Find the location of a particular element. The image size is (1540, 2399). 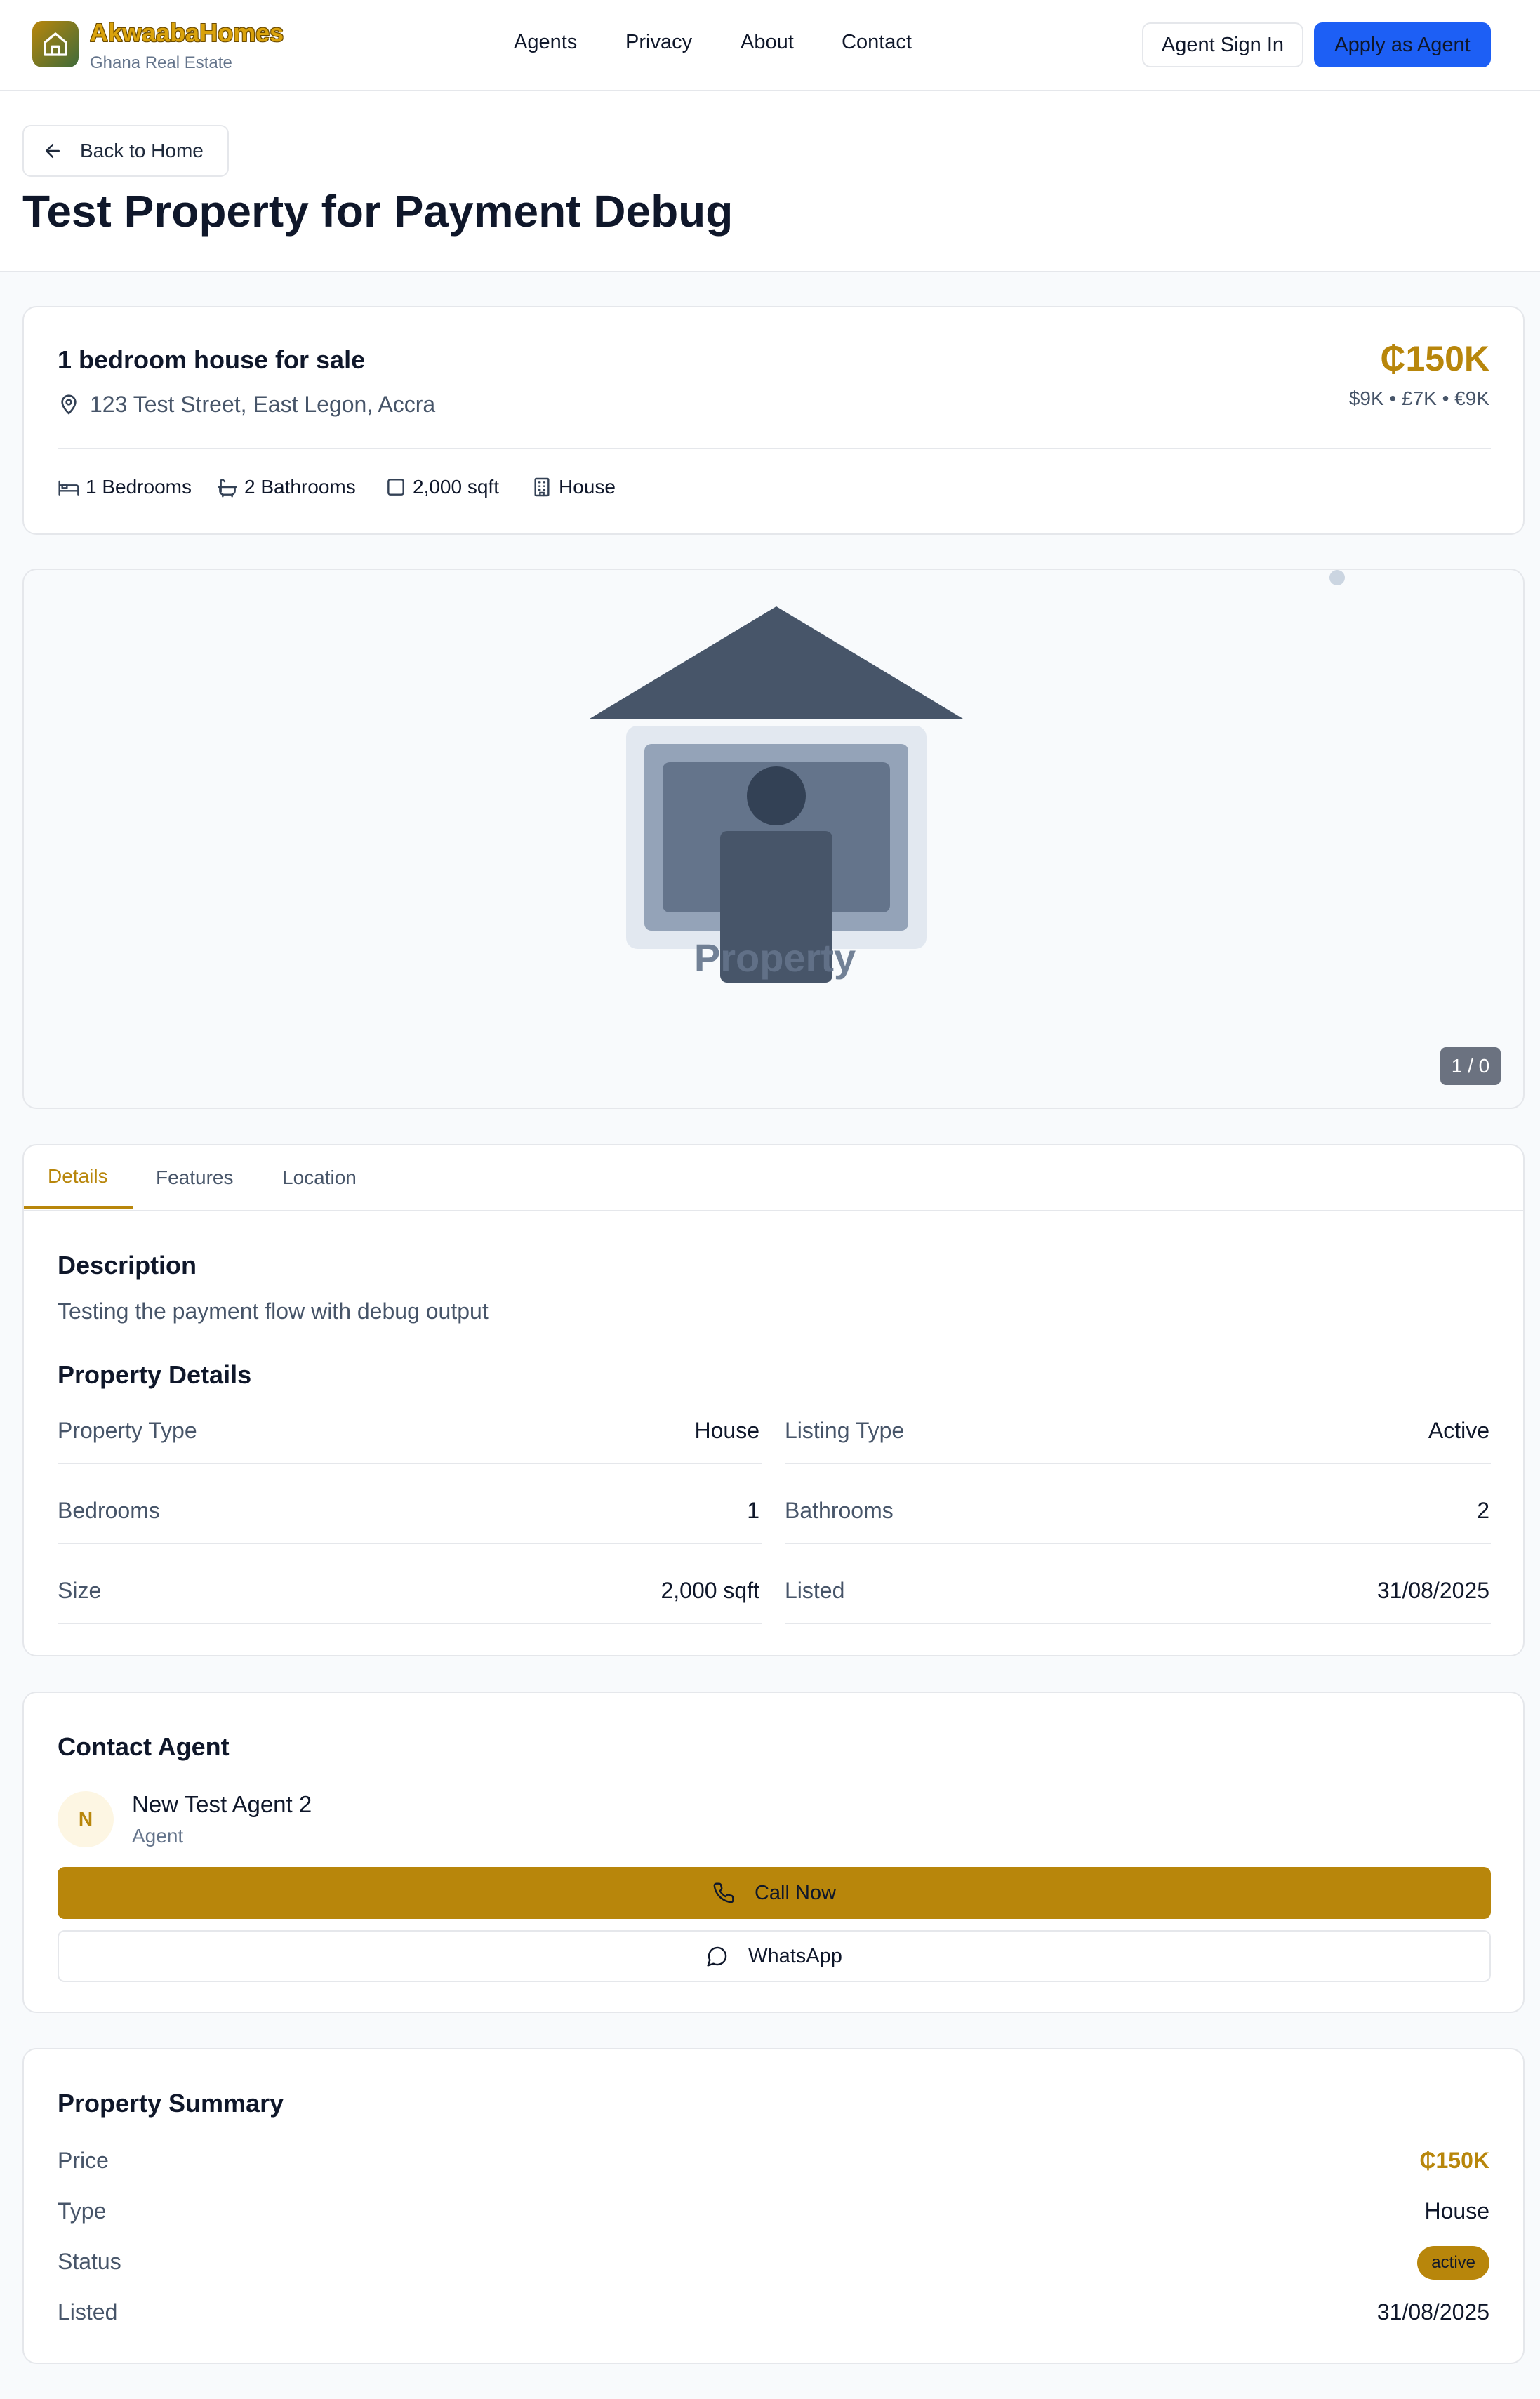

address-text: 123 Test Street, East Legon, Accra is located at coordinates (263, 405).